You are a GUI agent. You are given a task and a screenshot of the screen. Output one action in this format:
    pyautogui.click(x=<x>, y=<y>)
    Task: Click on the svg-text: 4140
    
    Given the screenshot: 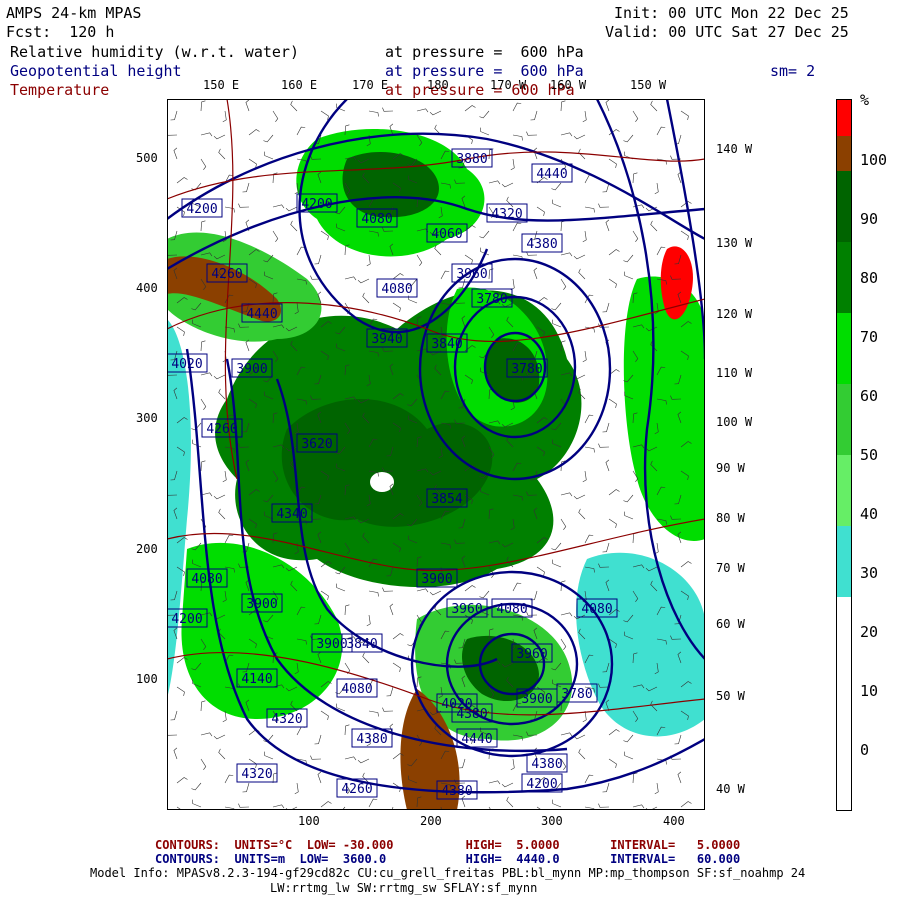 What is the action you would take?
    pyautogui.click(x=256, y=679)
    